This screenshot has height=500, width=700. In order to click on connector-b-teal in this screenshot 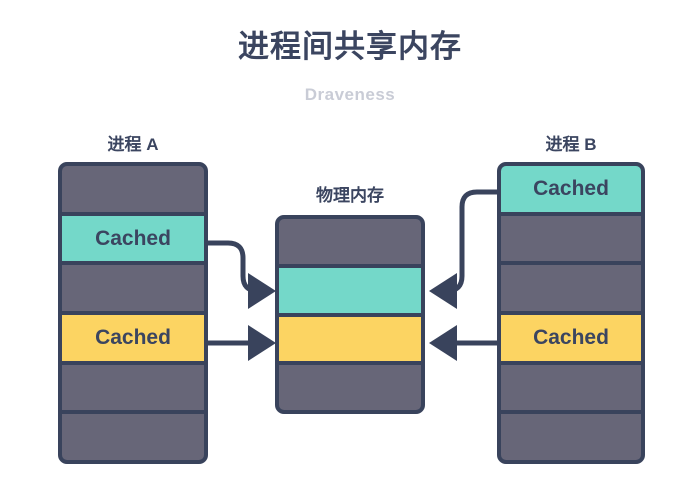, I will do `click(463, 249)`.